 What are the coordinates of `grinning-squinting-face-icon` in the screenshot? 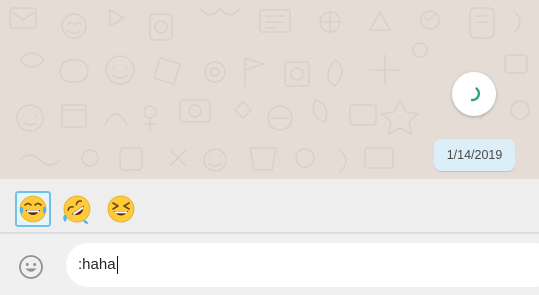 It's located at (121, 209).